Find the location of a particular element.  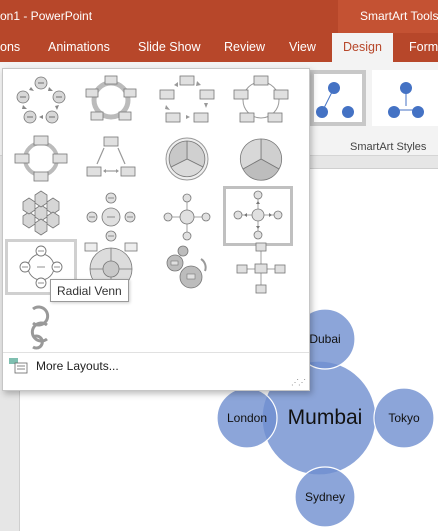

basic-radial-icon is located at coordinates (111, 217).